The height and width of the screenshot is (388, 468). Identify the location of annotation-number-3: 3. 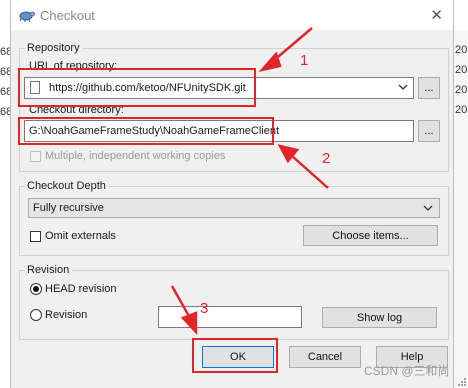
(204, 308).